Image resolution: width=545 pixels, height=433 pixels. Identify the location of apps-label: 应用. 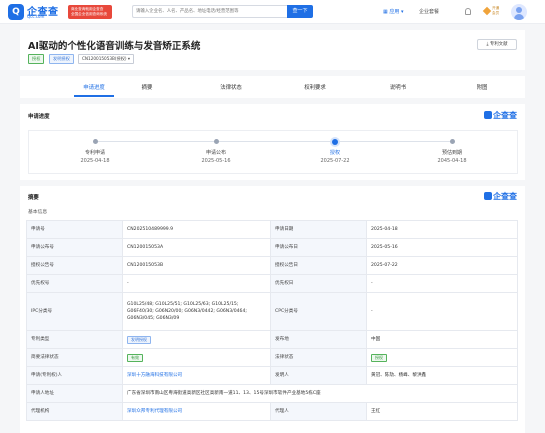
(394, 12).